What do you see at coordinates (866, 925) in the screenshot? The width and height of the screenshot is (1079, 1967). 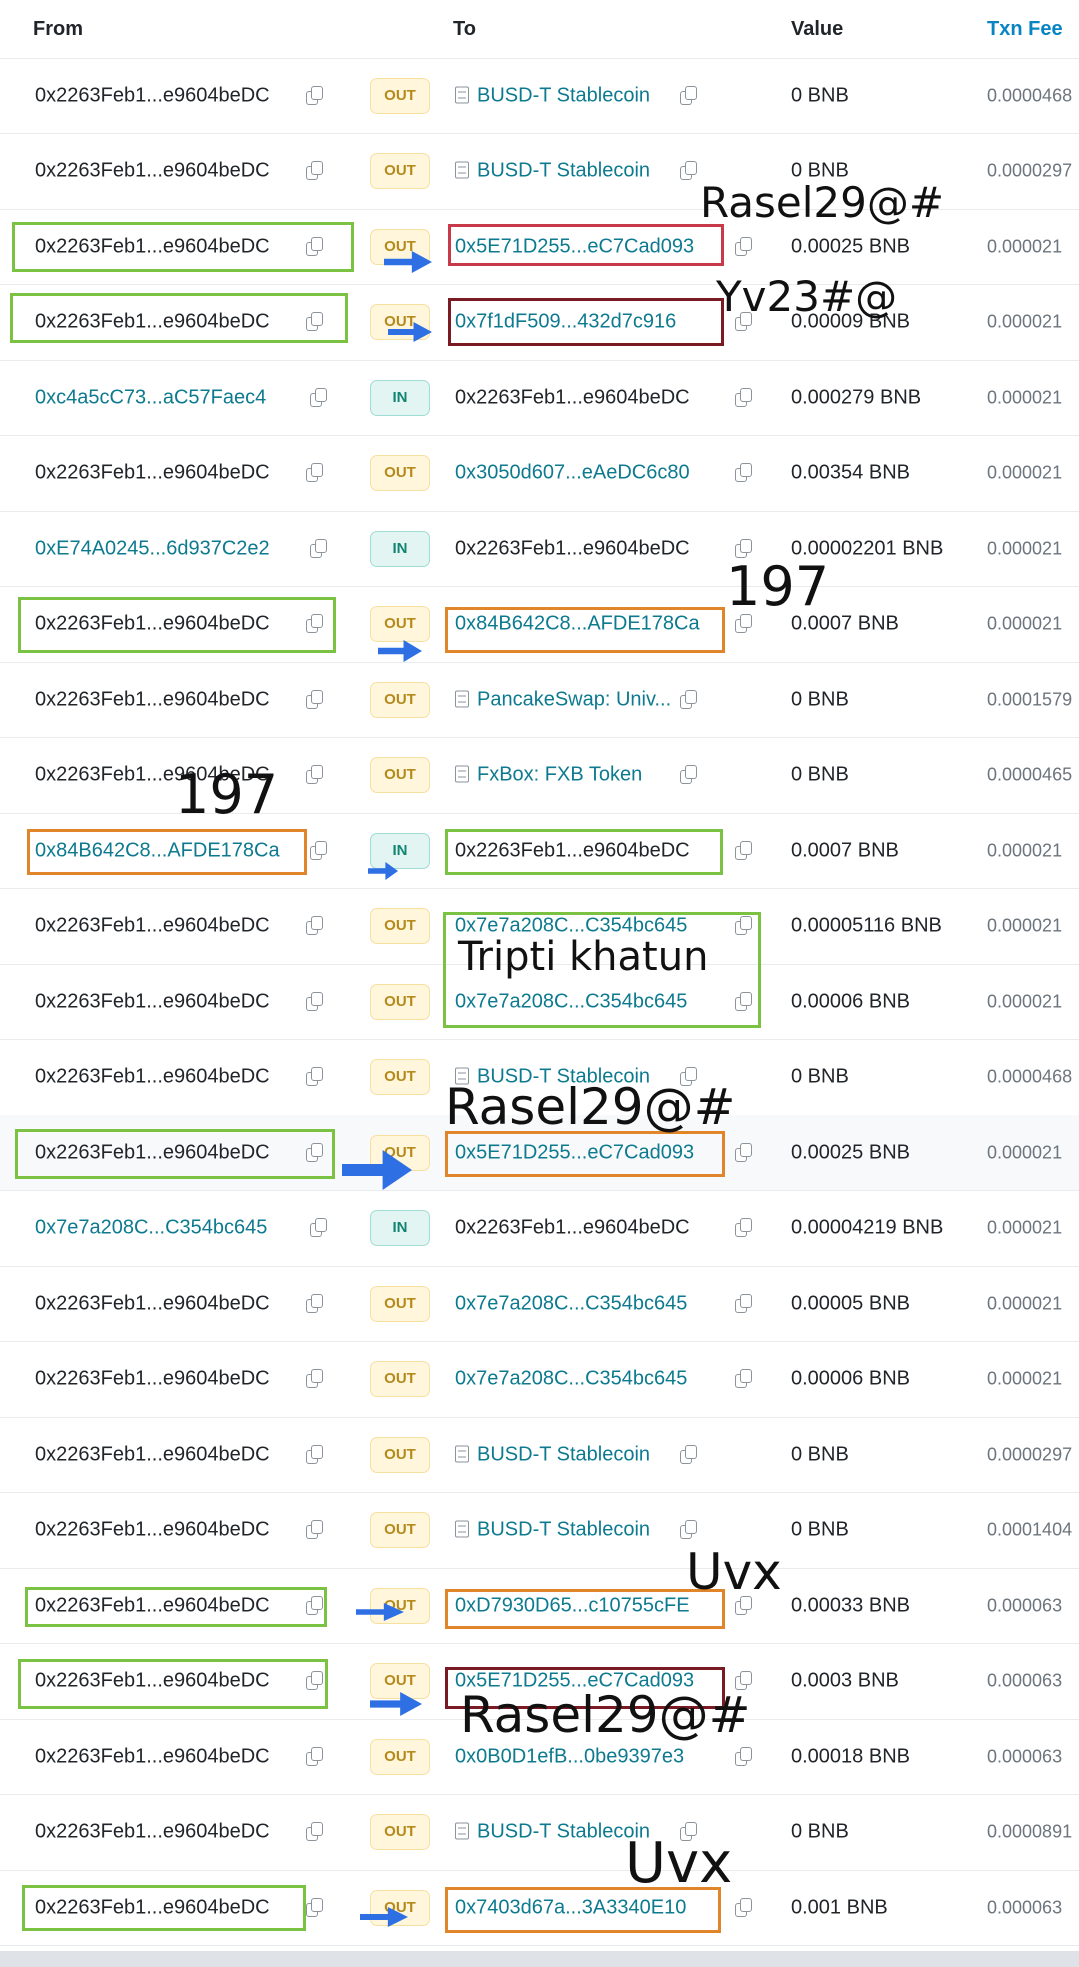 I see `value-amount: 0.00005116 BNB` at bounding box center [866, 925].